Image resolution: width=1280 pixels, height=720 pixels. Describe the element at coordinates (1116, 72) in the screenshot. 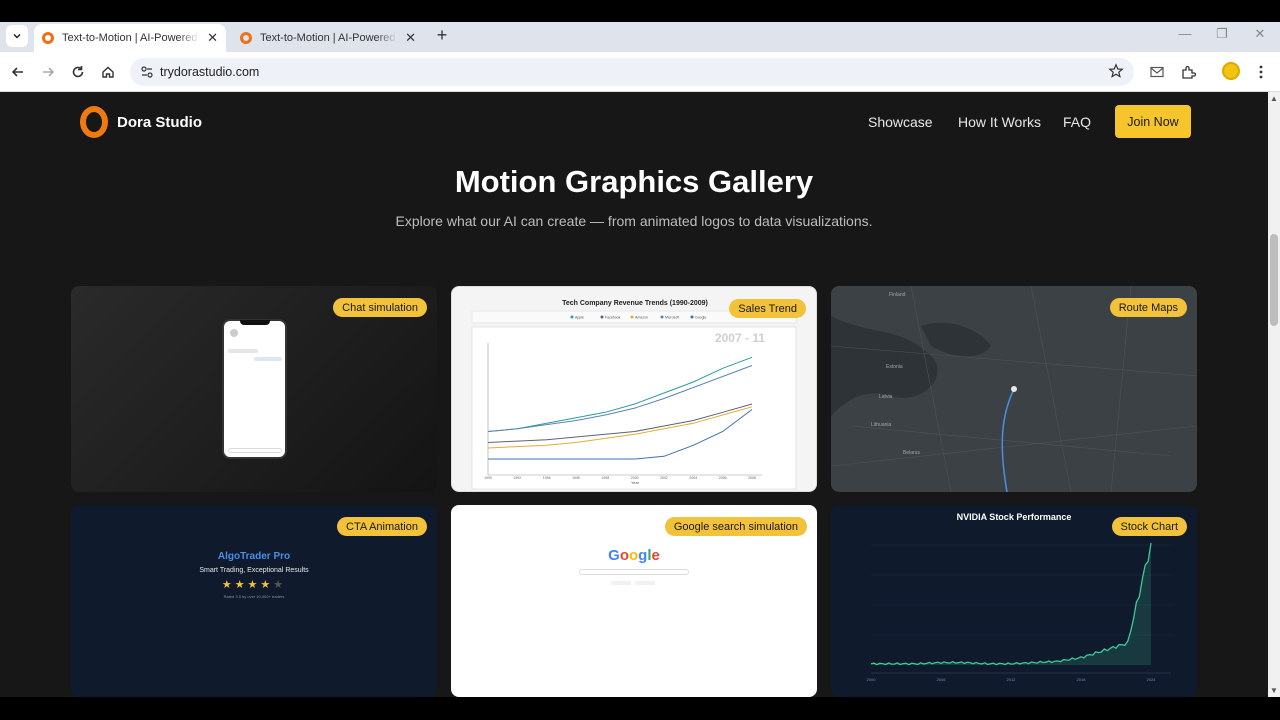

I see `bookmark-star-icon` at that location.